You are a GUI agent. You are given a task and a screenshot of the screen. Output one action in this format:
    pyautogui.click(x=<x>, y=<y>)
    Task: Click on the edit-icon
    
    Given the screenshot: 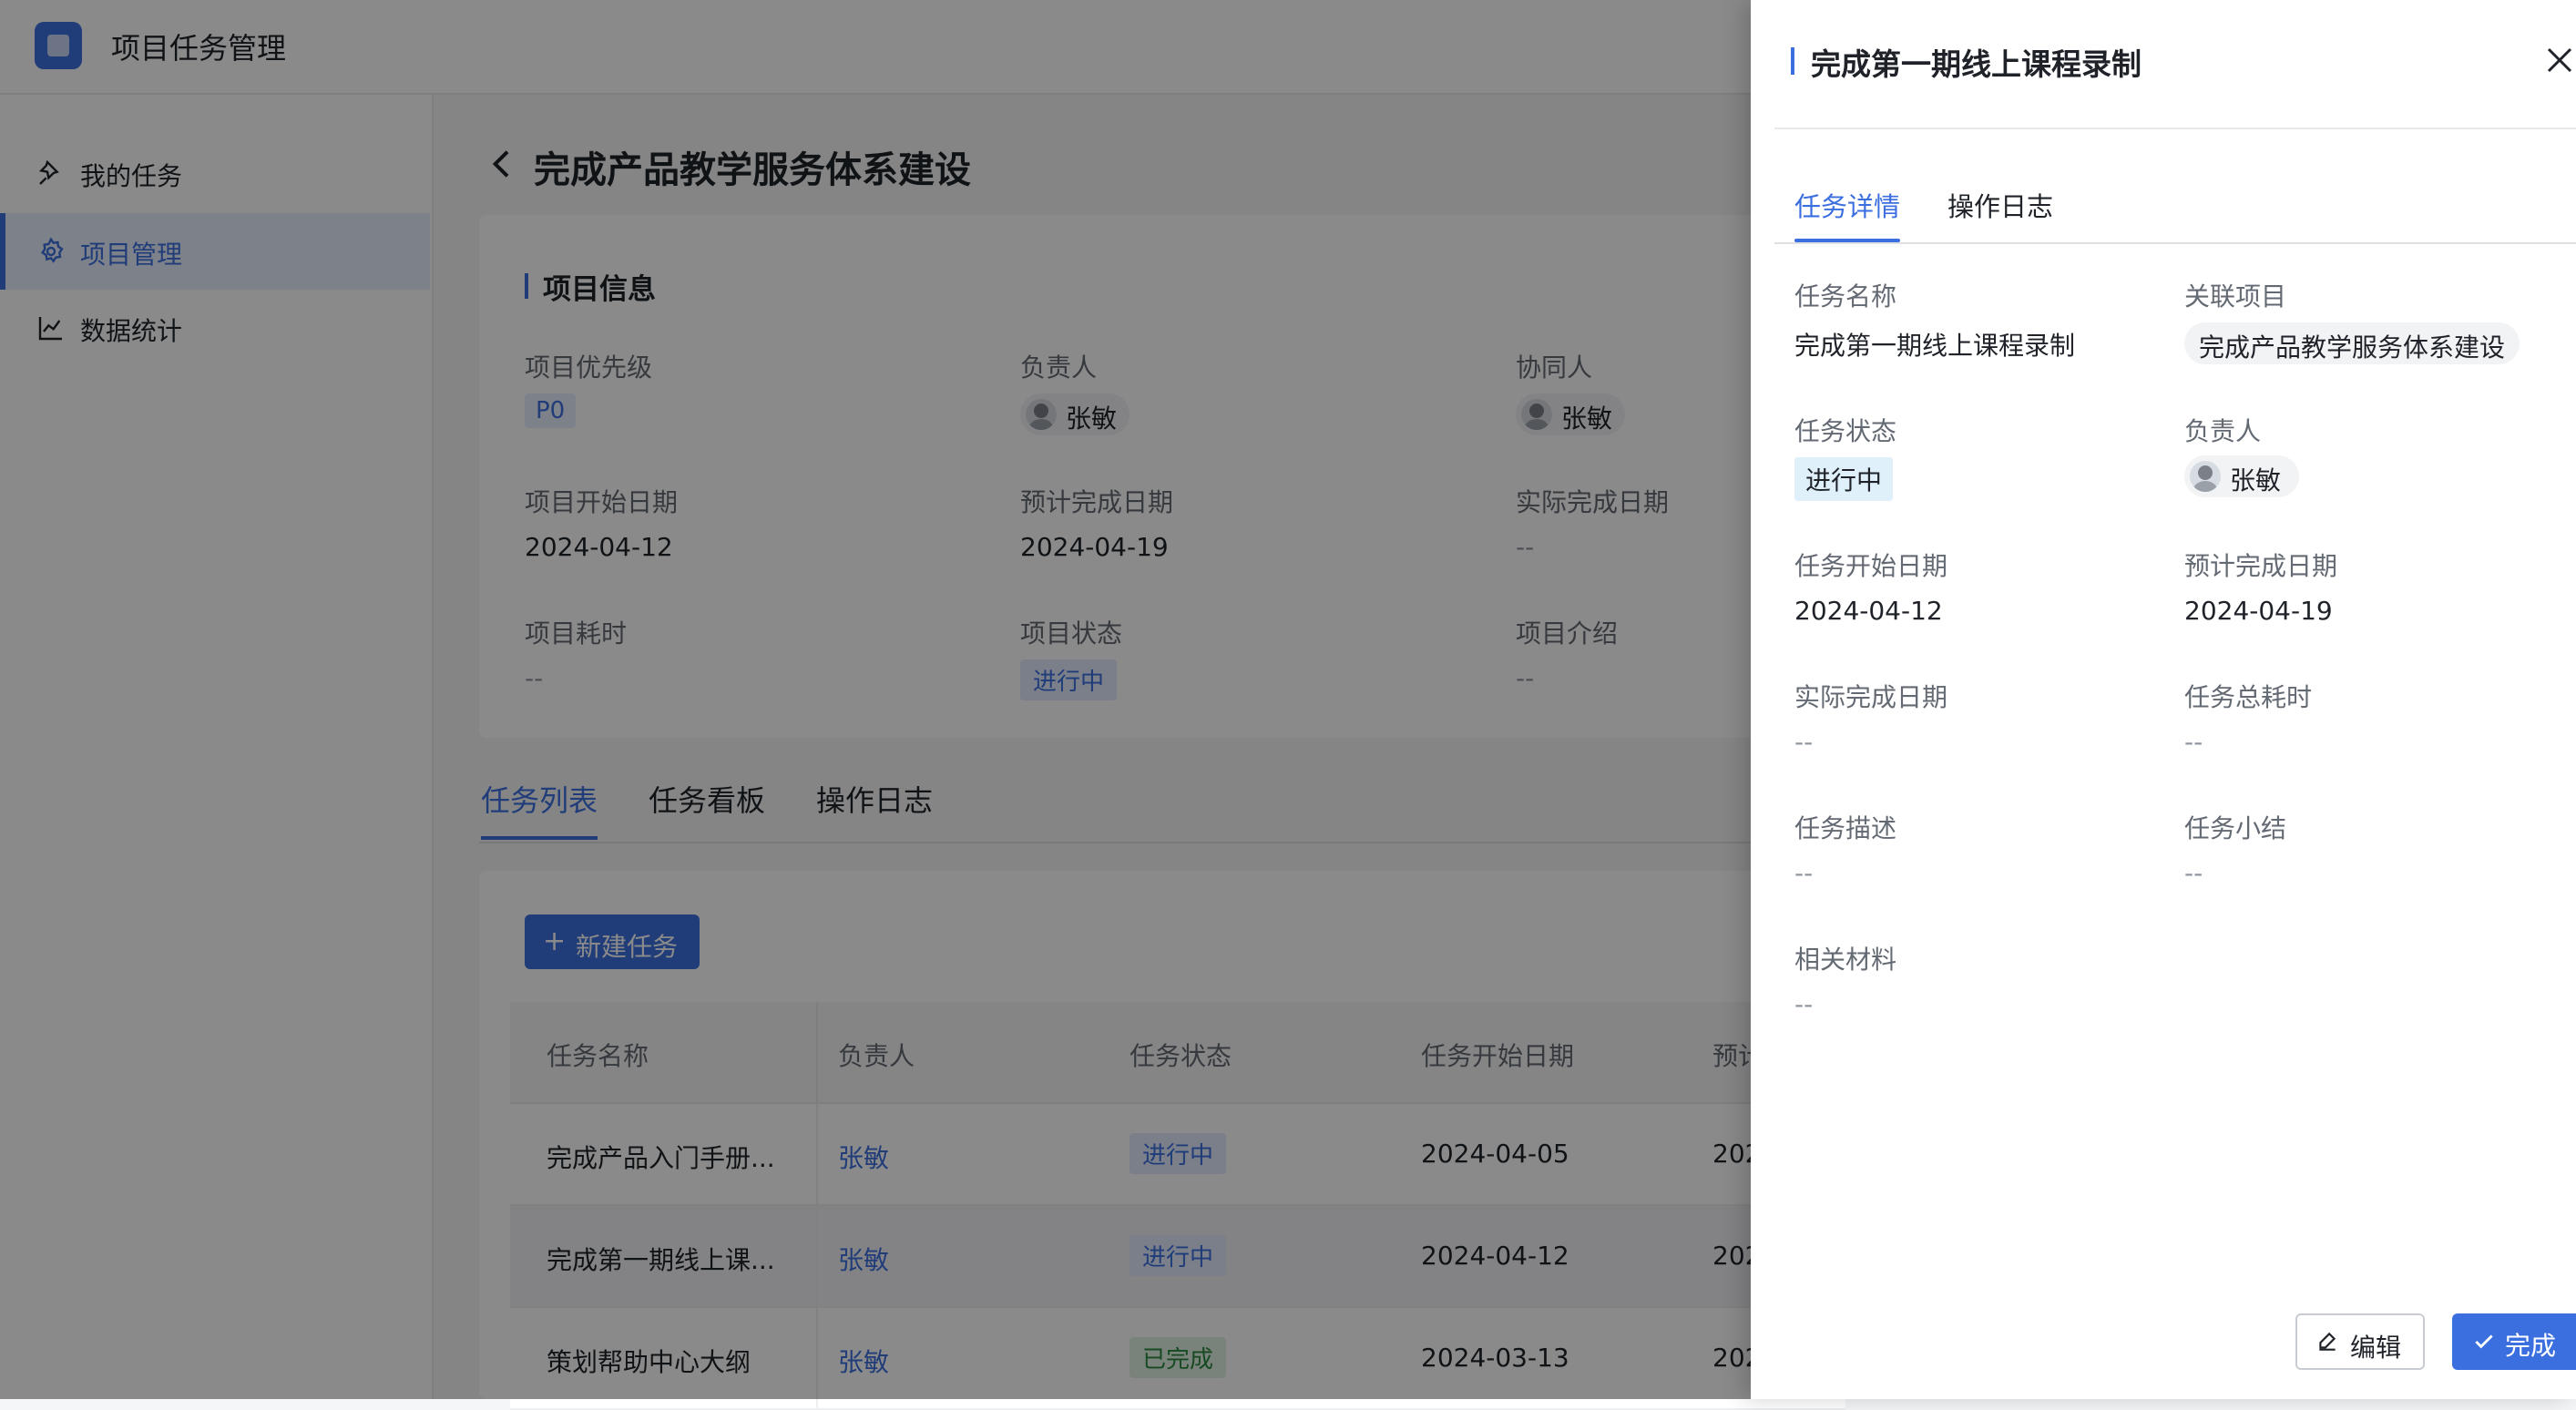 What is the action you would take?
    pyautogui.click(x=2327, y=1341)
    